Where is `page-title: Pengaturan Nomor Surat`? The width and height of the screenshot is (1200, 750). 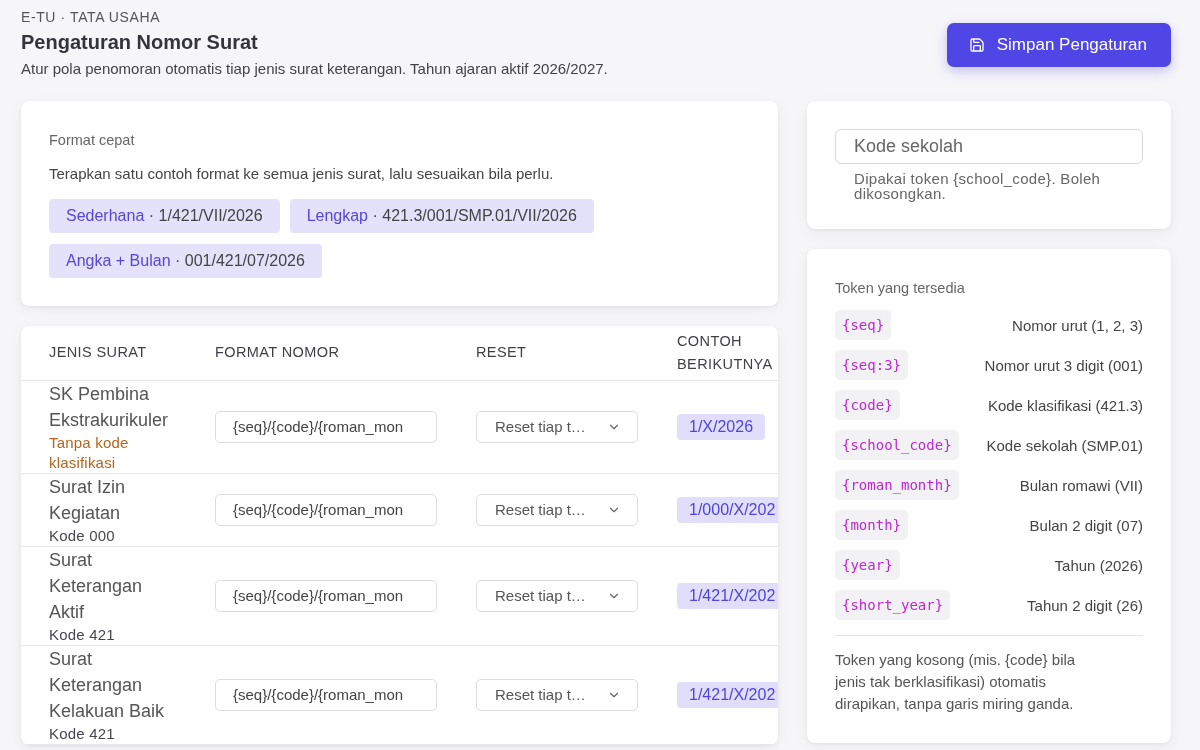 page-title: Pengaturan Nomor Surat is located at coordinates (139, 42).